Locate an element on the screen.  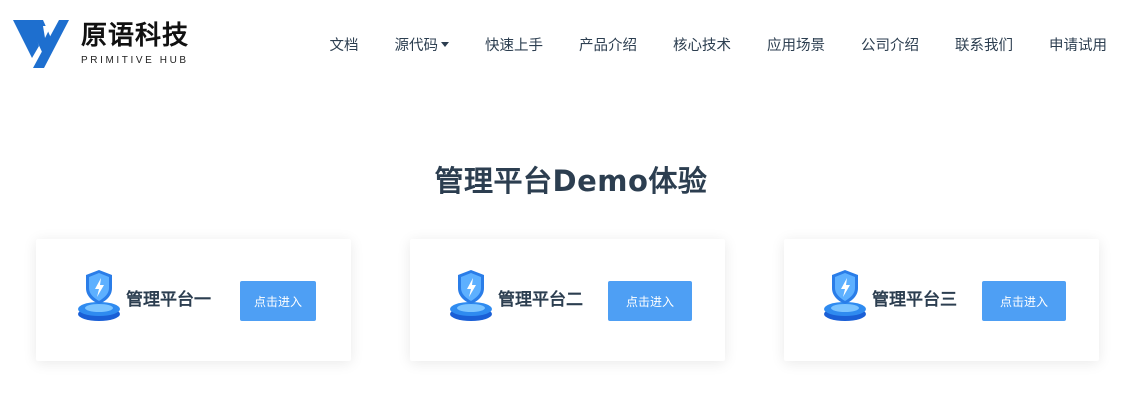
platform-card-1: 管理平台一 点击进入 is located at coordinates (193, 300).